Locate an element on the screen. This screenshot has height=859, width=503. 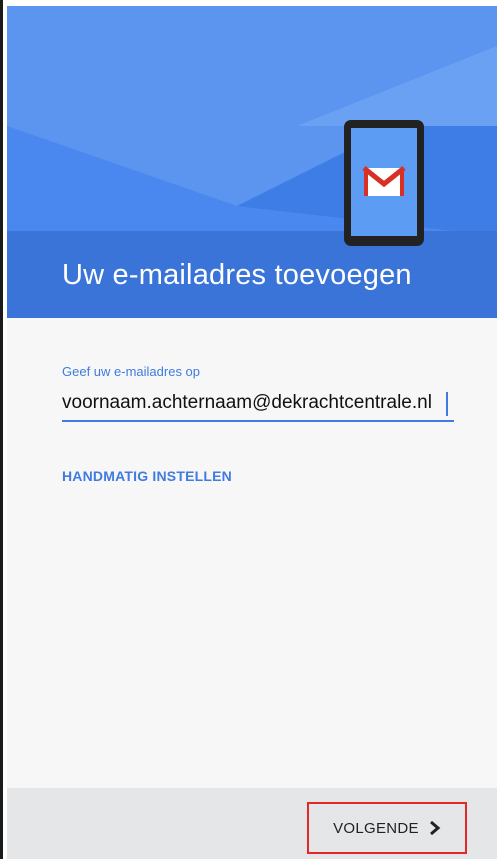
next-button-label: VOLGENDE is located at coordinates (376, 828).